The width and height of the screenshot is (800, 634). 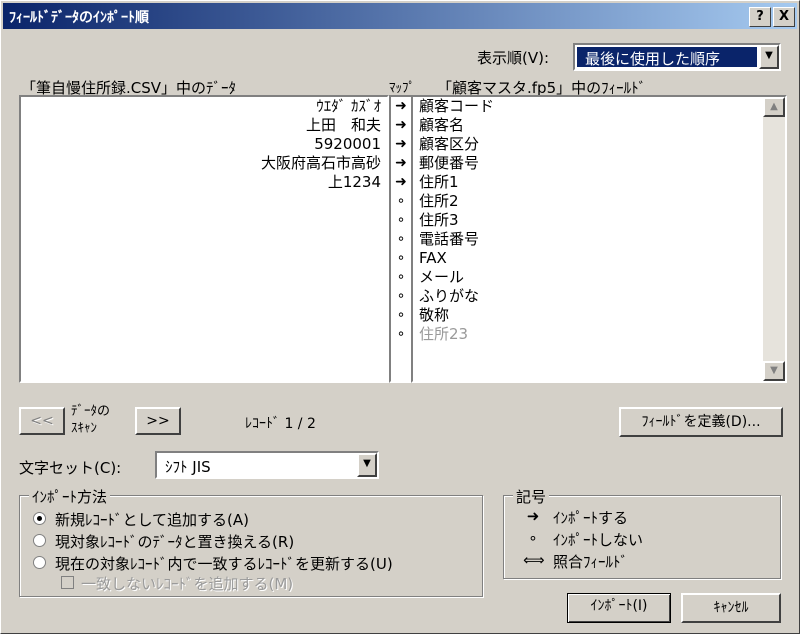 What do you see at coordinates (343, 125) in the screenshot?
I see `source-row: 上田 和夫` at bounding box center [343, 125].